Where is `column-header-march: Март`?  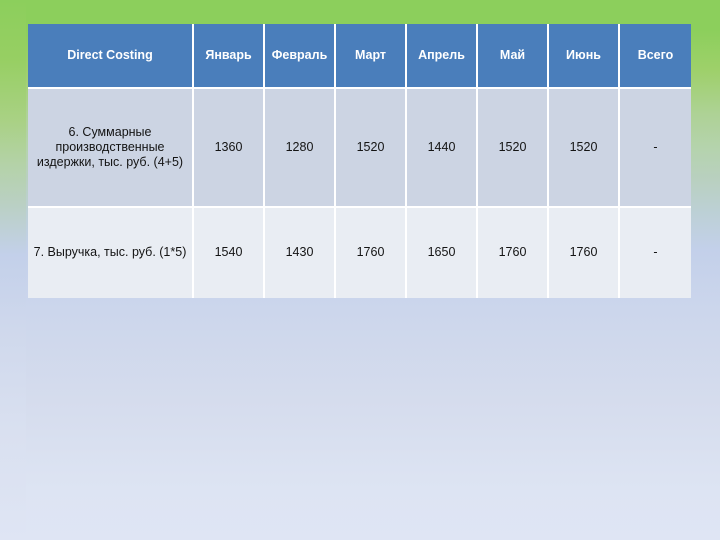
column-header-march: Март is located at coordinates (371, 56).